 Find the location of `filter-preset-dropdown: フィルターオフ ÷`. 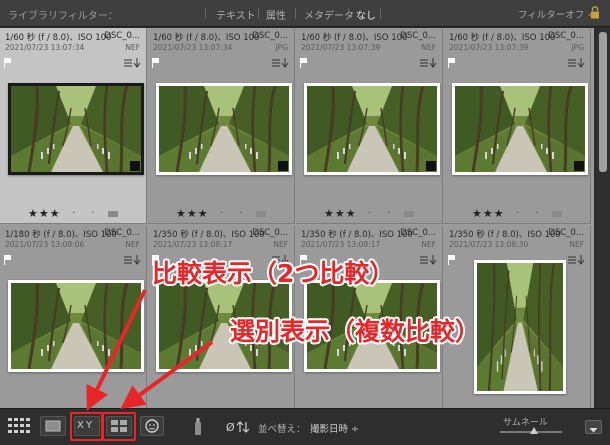

filter-preset-dropdown: フィルターオフ ÷ is located at coordinates (556, 14).